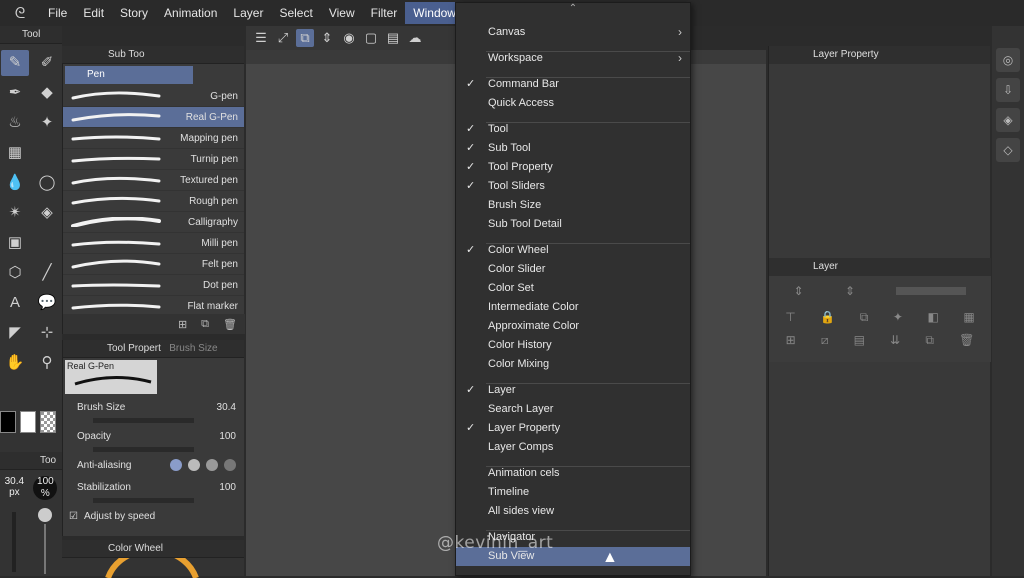 The image size is (1024, 578). I want to click on layer-trash-icon: 🗑, so click(966, 340).